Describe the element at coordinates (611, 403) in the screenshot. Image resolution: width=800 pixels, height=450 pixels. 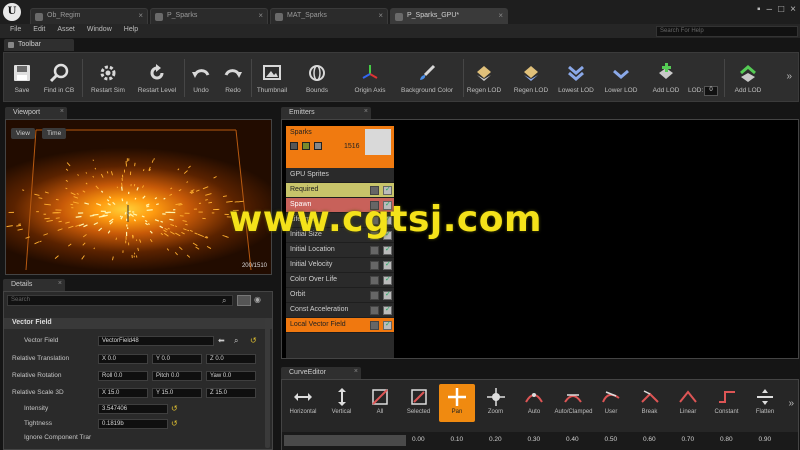
I see `user-button: User` at that location.